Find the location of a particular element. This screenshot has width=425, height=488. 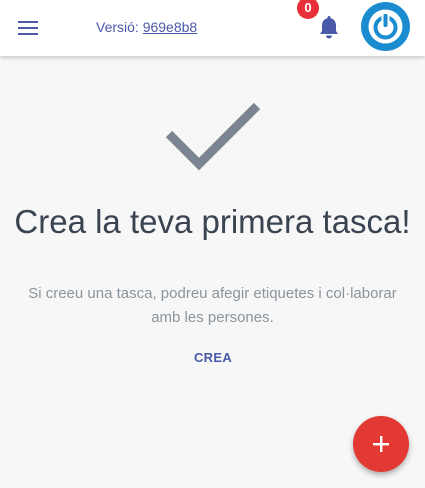

hamburger-menu-icon is located at coordinates (28, 28).